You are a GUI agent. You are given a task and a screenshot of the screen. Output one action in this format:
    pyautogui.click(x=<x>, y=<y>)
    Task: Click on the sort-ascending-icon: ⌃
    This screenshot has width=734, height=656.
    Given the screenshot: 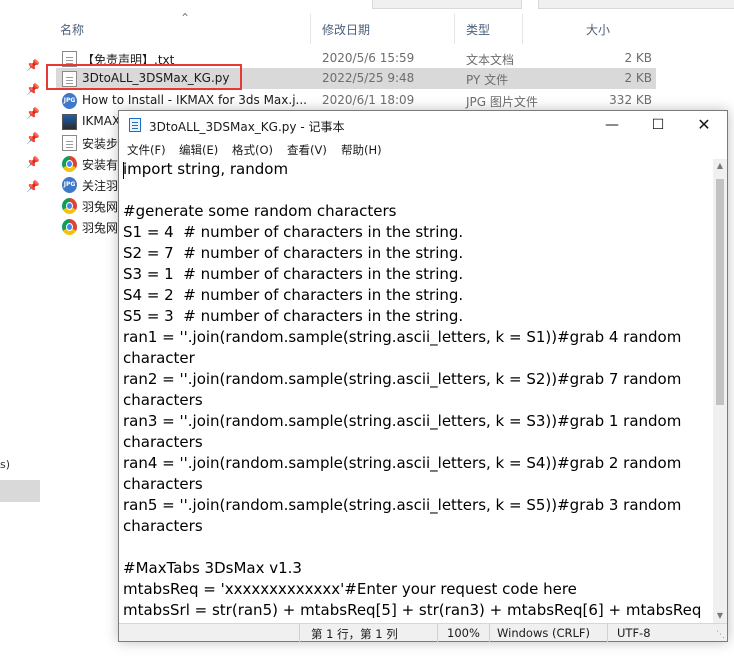 What is the action you would take?
    pyautogui.click(x=185, y=18)
    